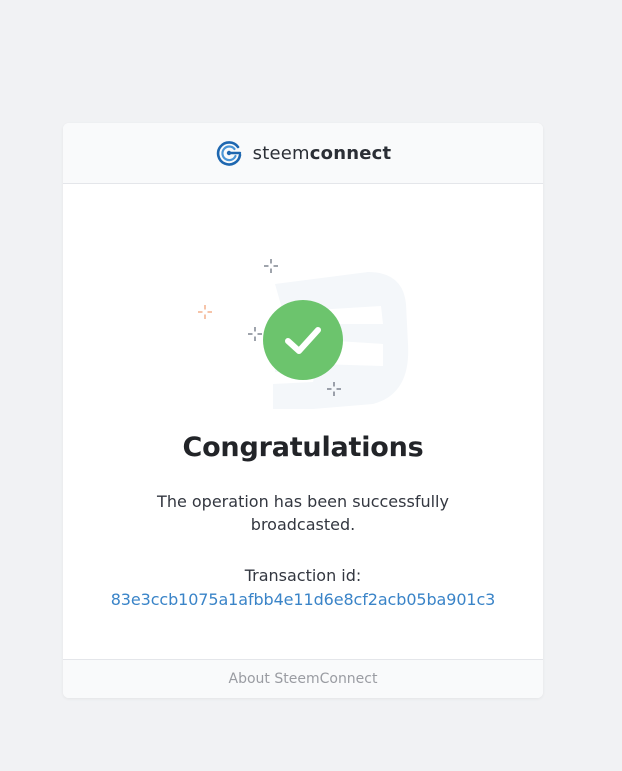  Describe the element at coordinates (350, 153) in the screenshot. I see `brand-name-bold: connect` at that location.